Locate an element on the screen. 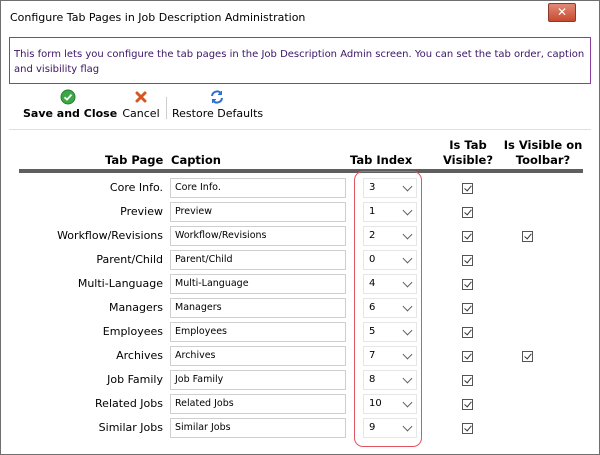  tab-page-label: Related Jobs is located at coordinates (129, 403).